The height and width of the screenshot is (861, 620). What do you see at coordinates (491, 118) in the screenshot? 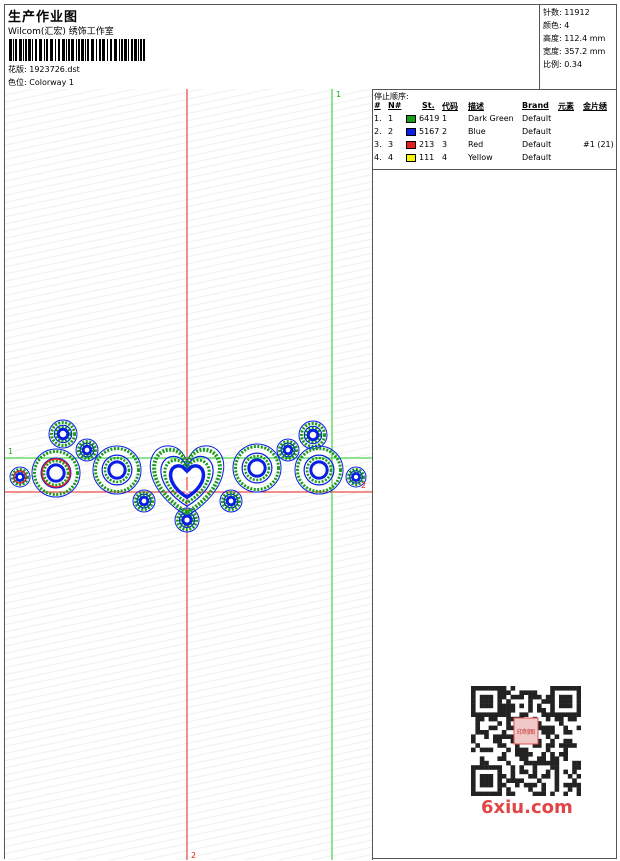
I see `cell-desc: Dark Green` at bounding box center [491, 118].